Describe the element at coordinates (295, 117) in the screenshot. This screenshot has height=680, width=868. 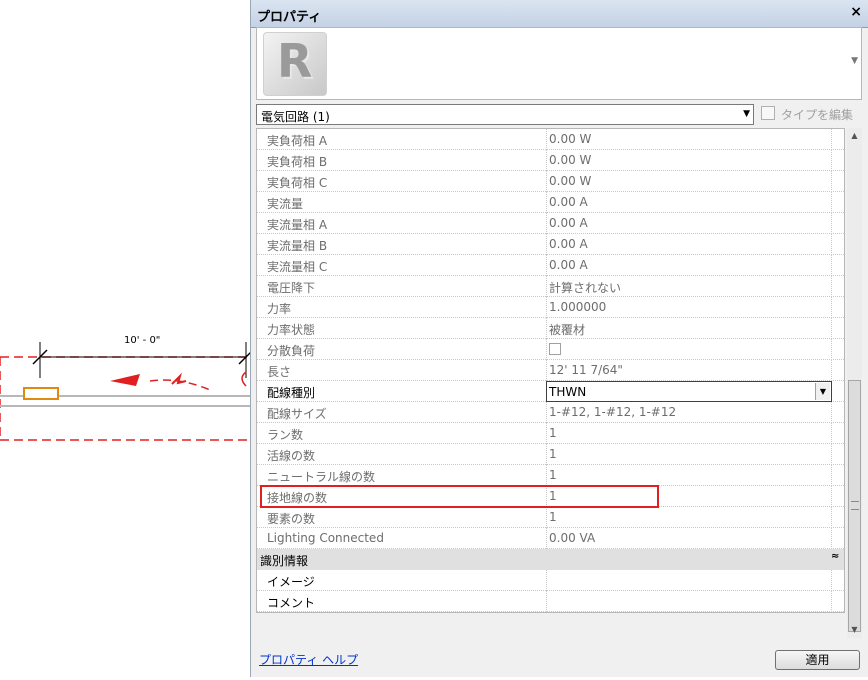
I see `type-selector-label: 電気回路 (1)` at that location.